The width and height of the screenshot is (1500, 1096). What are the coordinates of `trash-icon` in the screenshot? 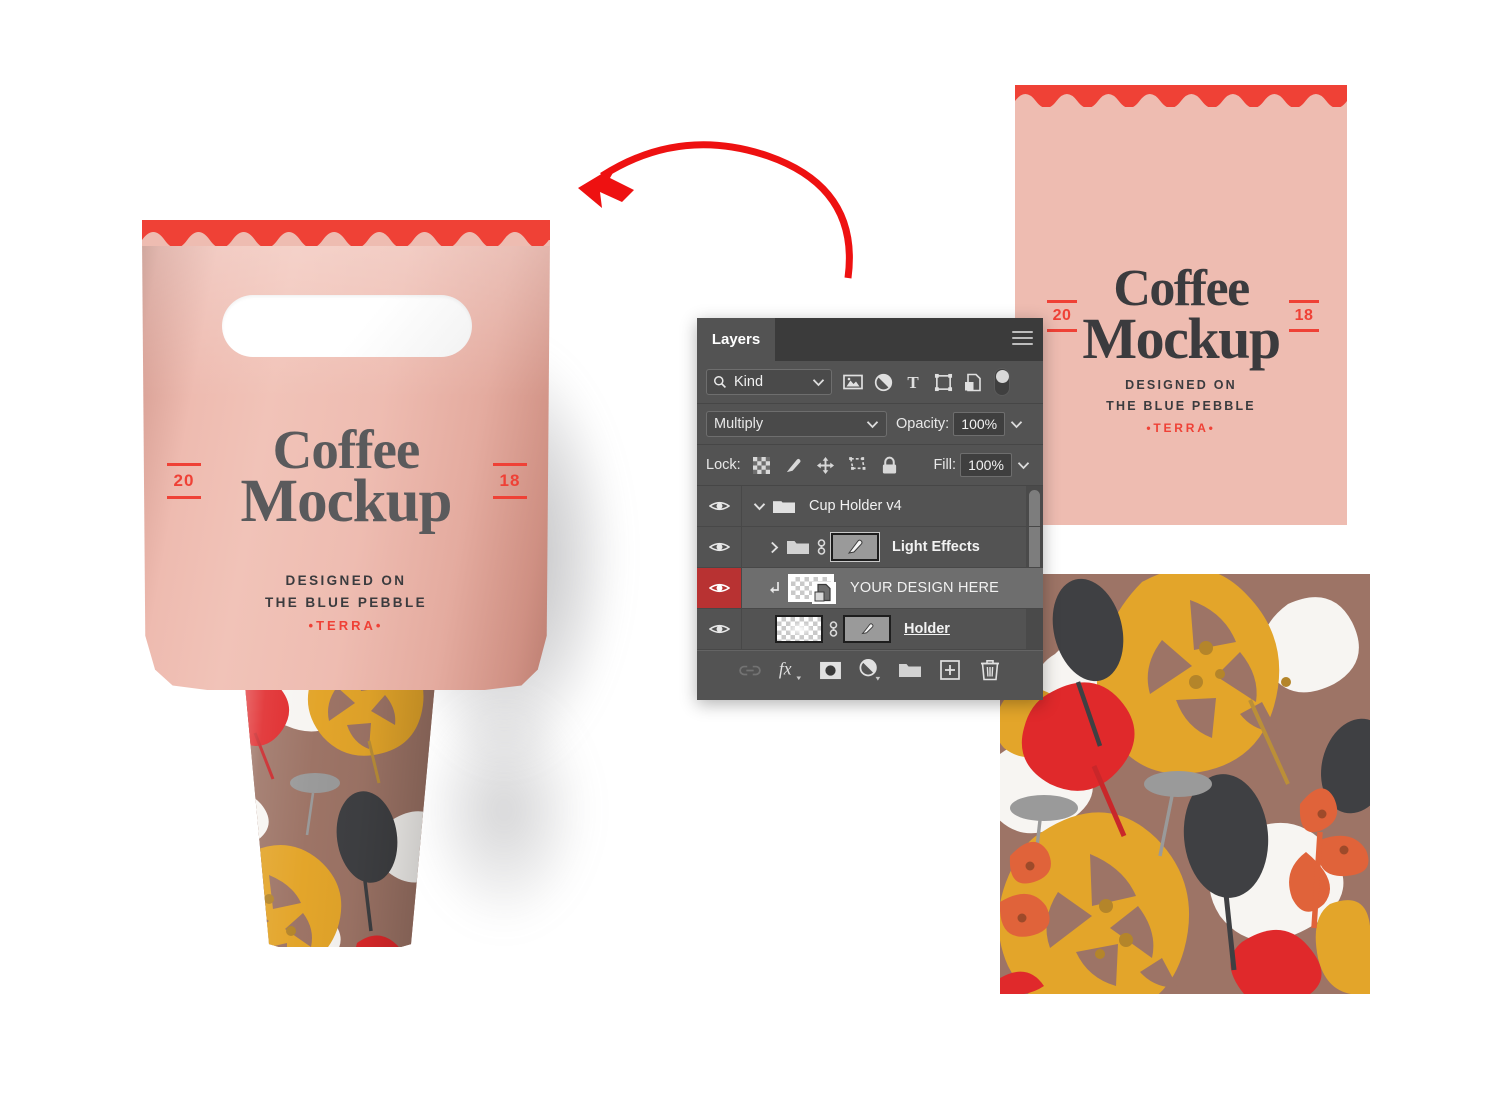 It's located at (990, 670).